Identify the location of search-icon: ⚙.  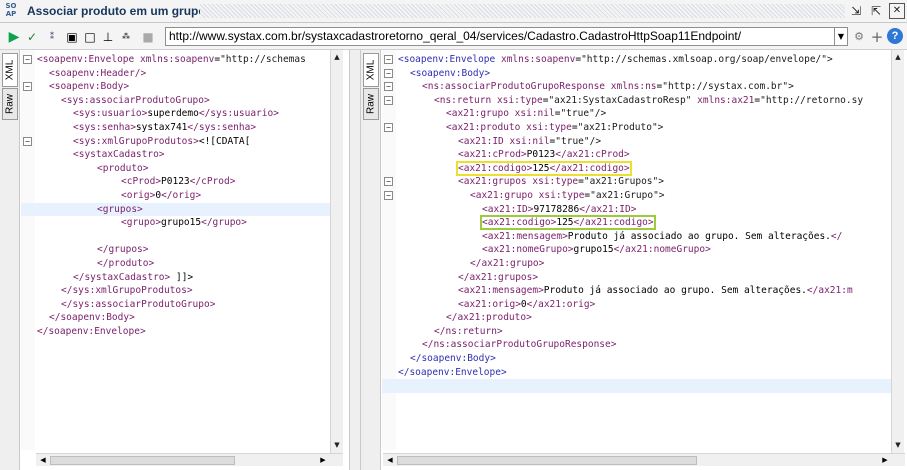
(859, 37).